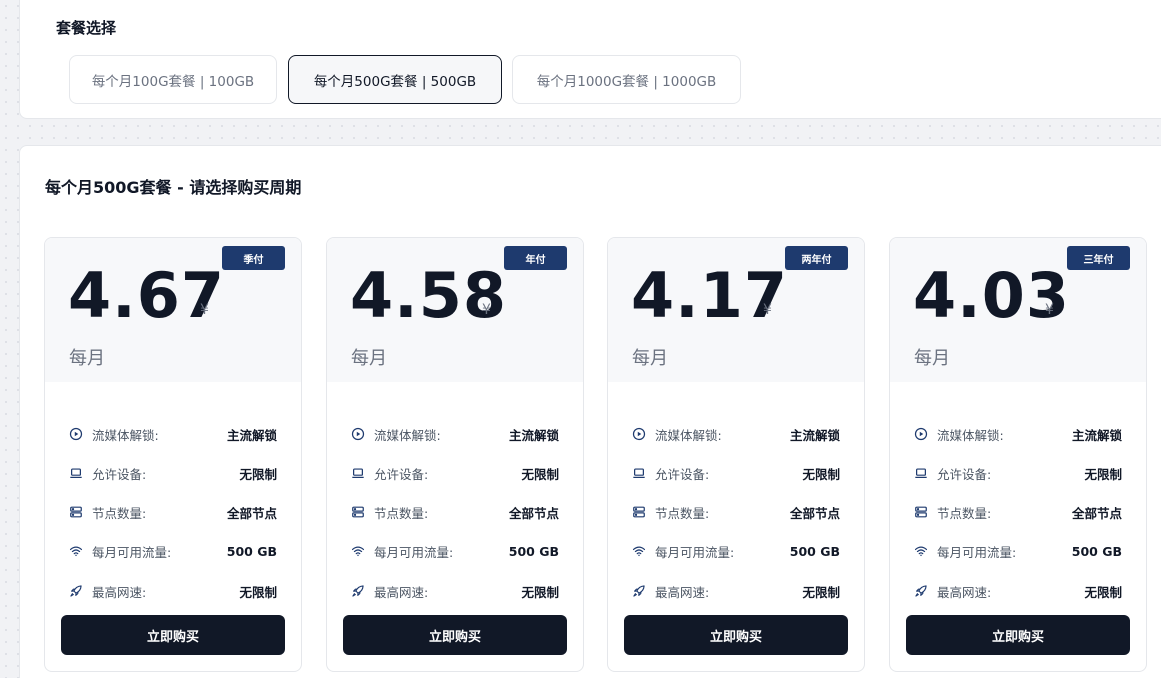 The height and width of the screenshot is (678, 1161). What do you see at coordinates (816, 258) in the screenshot?
I see `billing-cycle-badge: 两年付` at bounding box center [816, 258].